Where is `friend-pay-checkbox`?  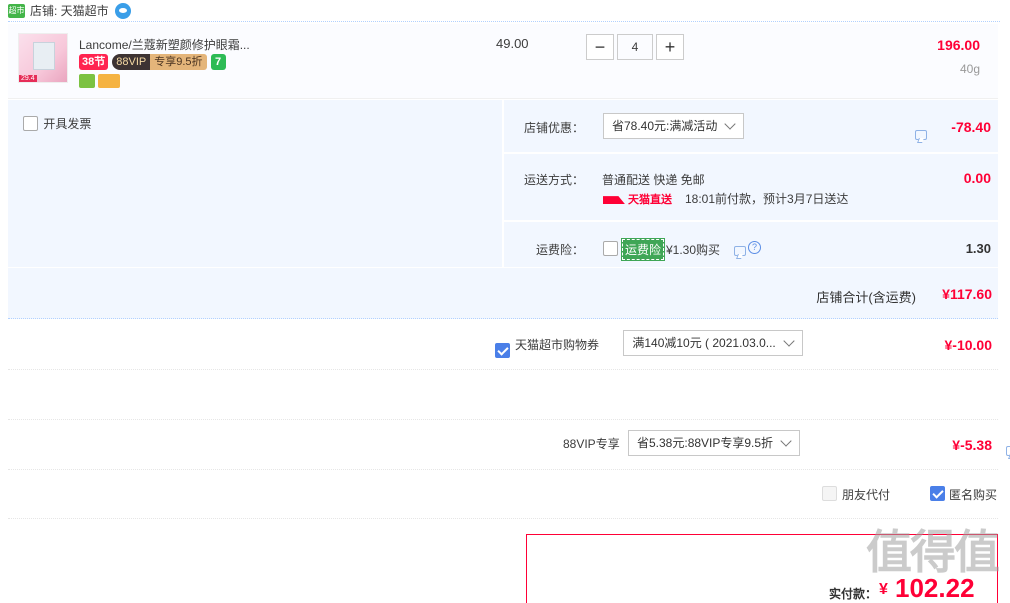 friend-pay-checkbox is located at coordinates (829, 493).